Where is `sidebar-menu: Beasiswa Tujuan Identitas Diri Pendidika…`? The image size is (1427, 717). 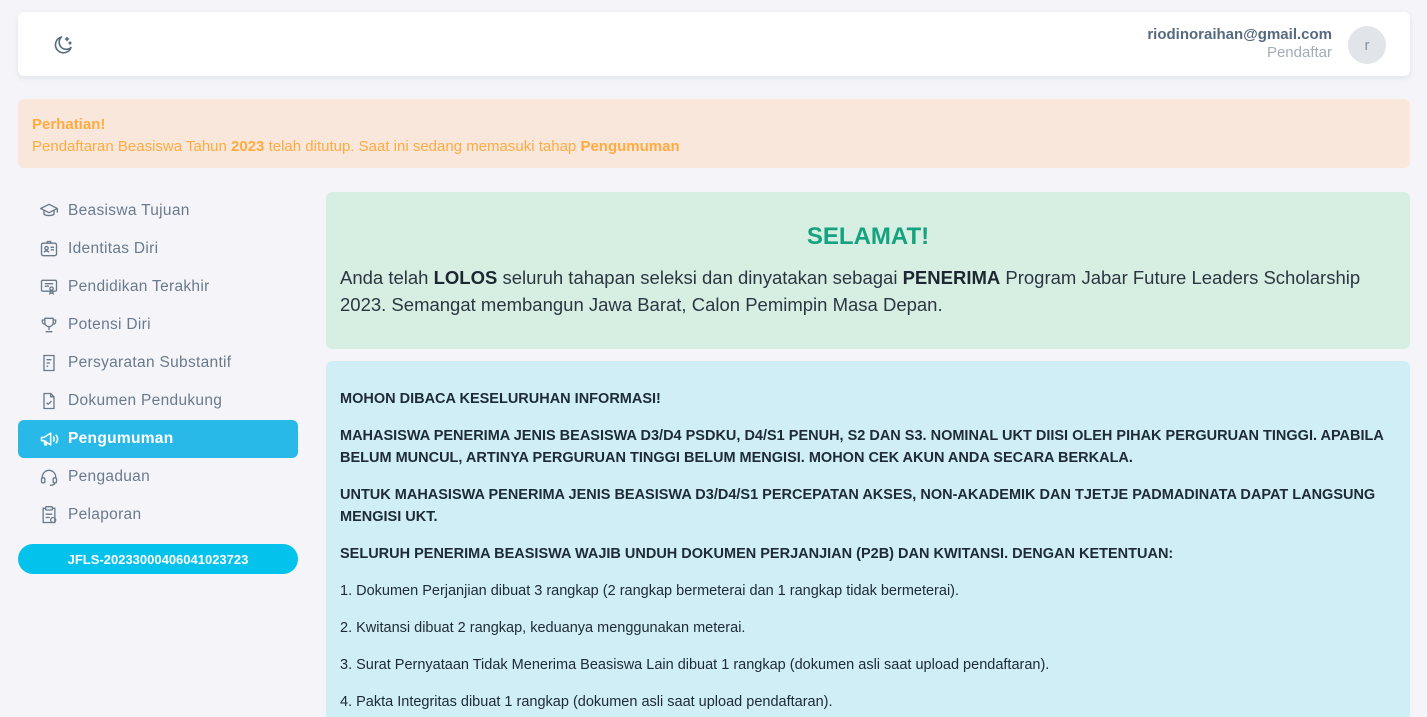 sidebar-menu: Beasiswa Tujuan Identitas Diri Pendidika… is located at coordinates (158, 383).